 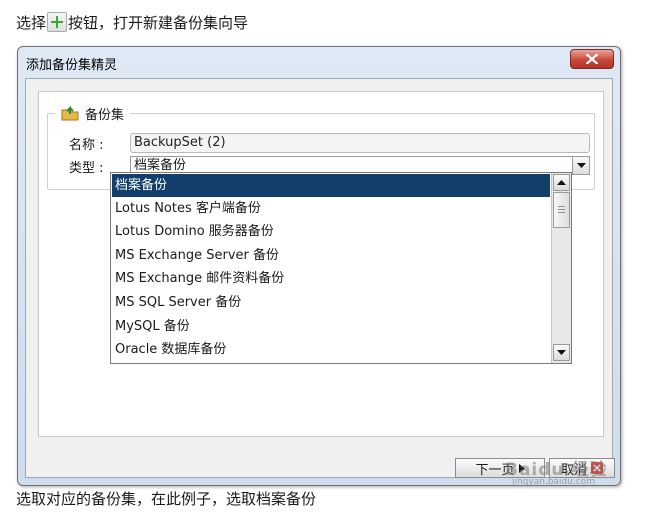 What do you see at coordinates (331, 278) in the screenshot?
I see `backup-type-option: MS Exchange 邮件资料备份` at bounding box center [331, 278].